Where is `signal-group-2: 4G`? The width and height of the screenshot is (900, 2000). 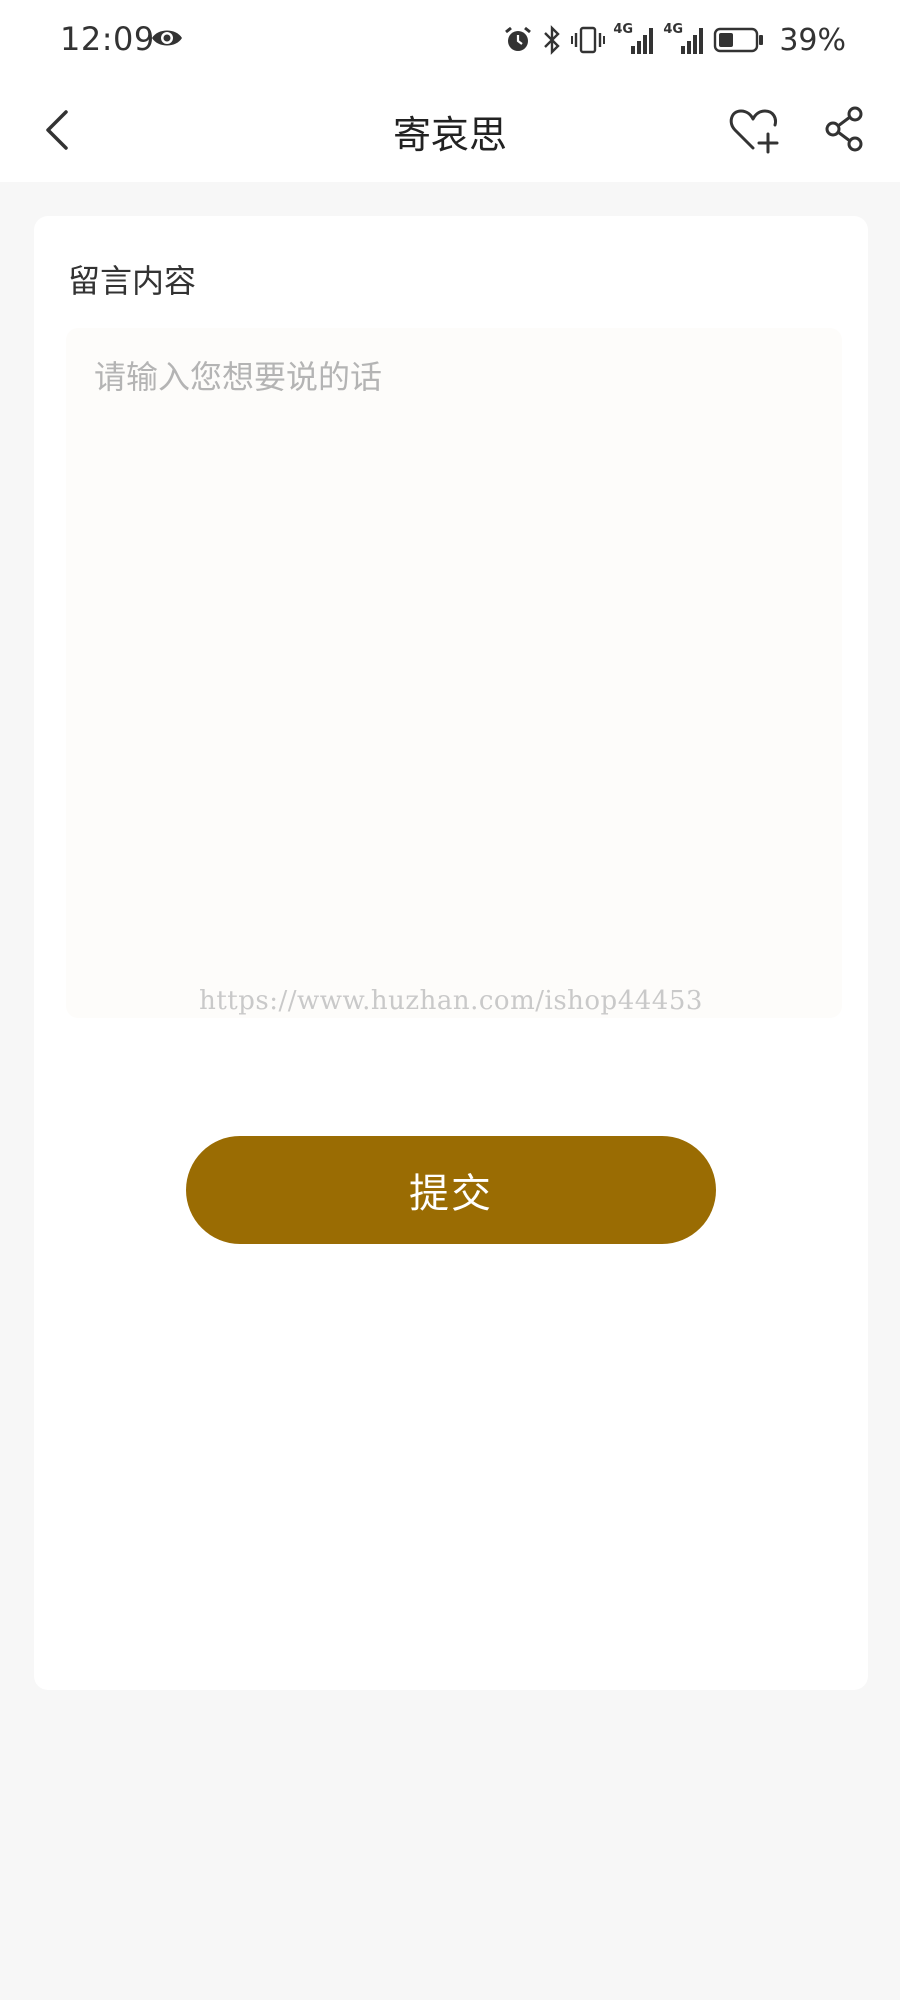 signal-group-2: 4G is located at coordinates (684, 39).